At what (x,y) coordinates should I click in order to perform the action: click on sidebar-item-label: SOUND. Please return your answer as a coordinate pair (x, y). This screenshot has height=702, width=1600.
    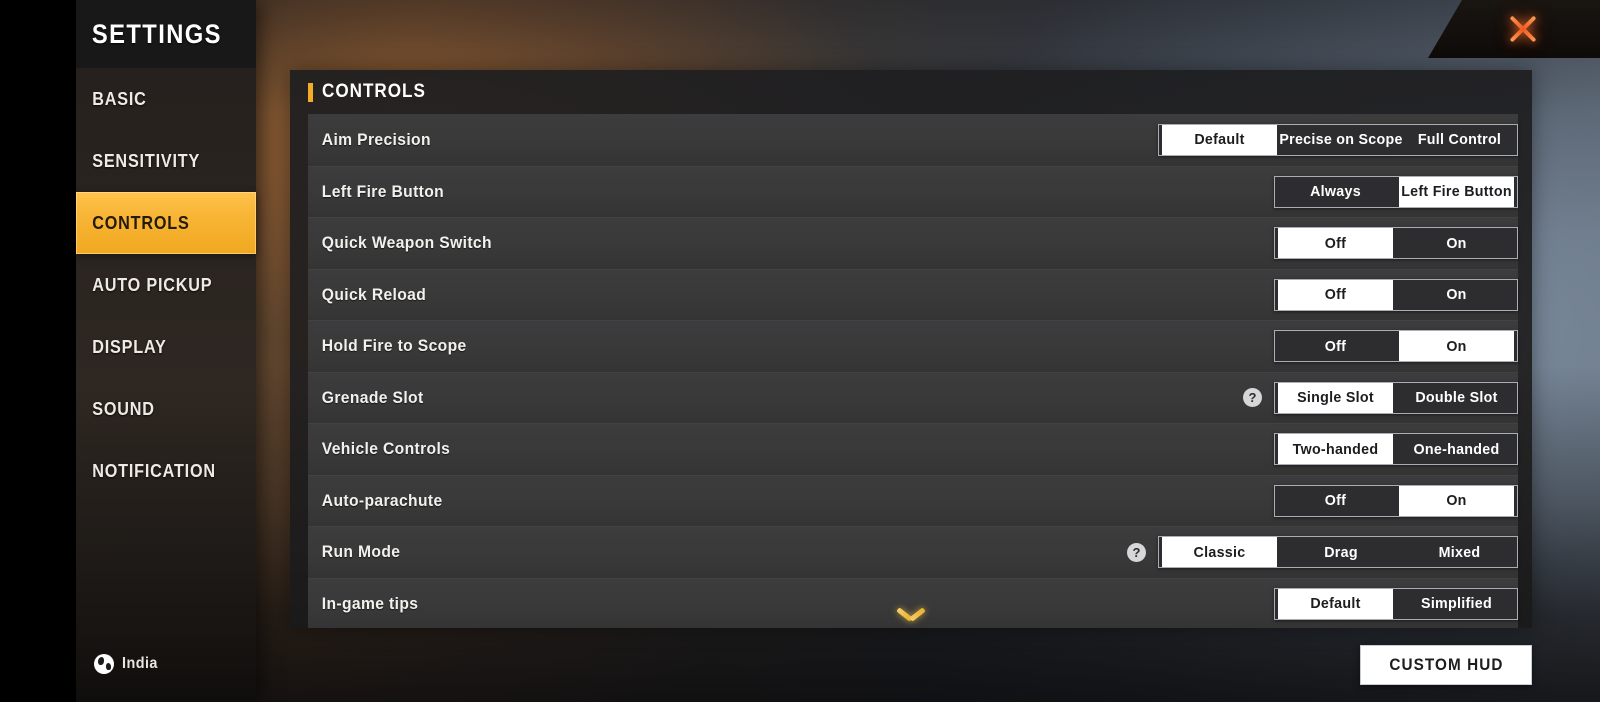
    Looking at the image, I should click on (123, 408).